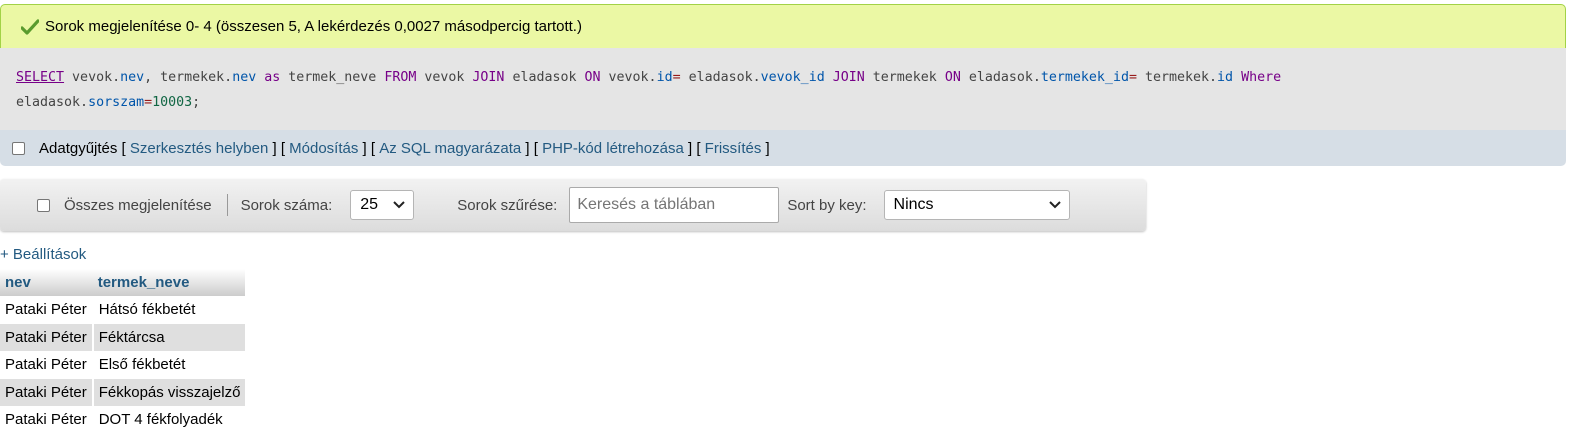 This screenshot has width=1584, height=442. I want to click on table-cell: DOT 4 fékfolyadék, so click(160, 420).